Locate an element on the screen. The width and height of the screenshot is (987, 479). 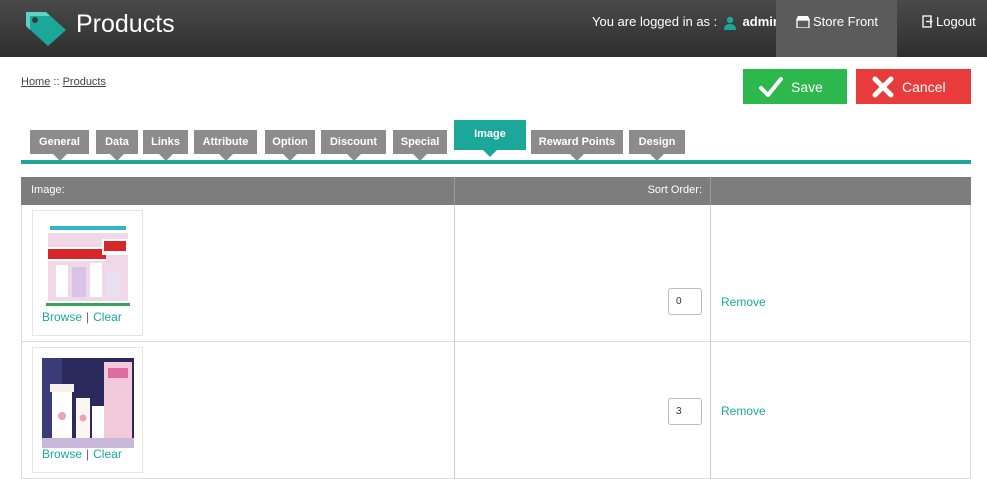
tab-design: Design is located at coordinates (657, 145).